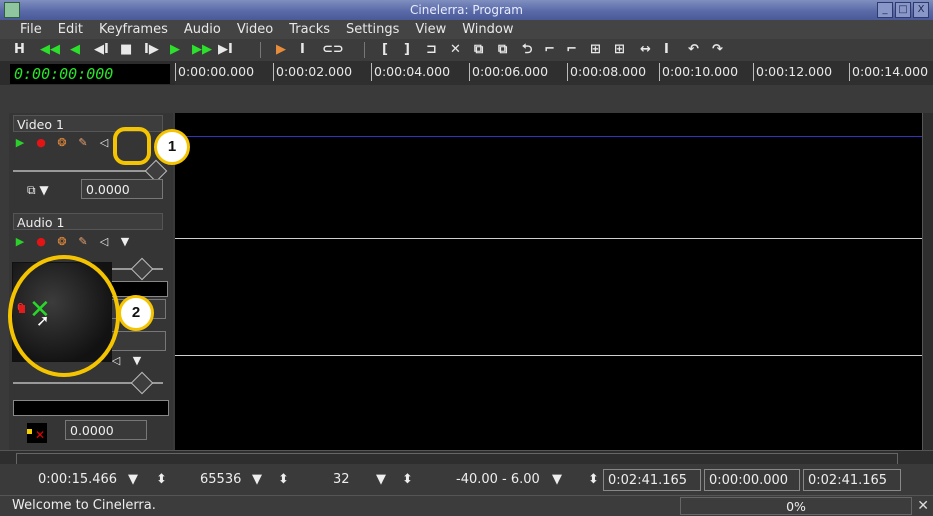 This screenshot has height=516, width=933. Describe the element at coordinates (852, 480) in the screenshot. I see `selection-end-field: 0:02:41.165` at that location.